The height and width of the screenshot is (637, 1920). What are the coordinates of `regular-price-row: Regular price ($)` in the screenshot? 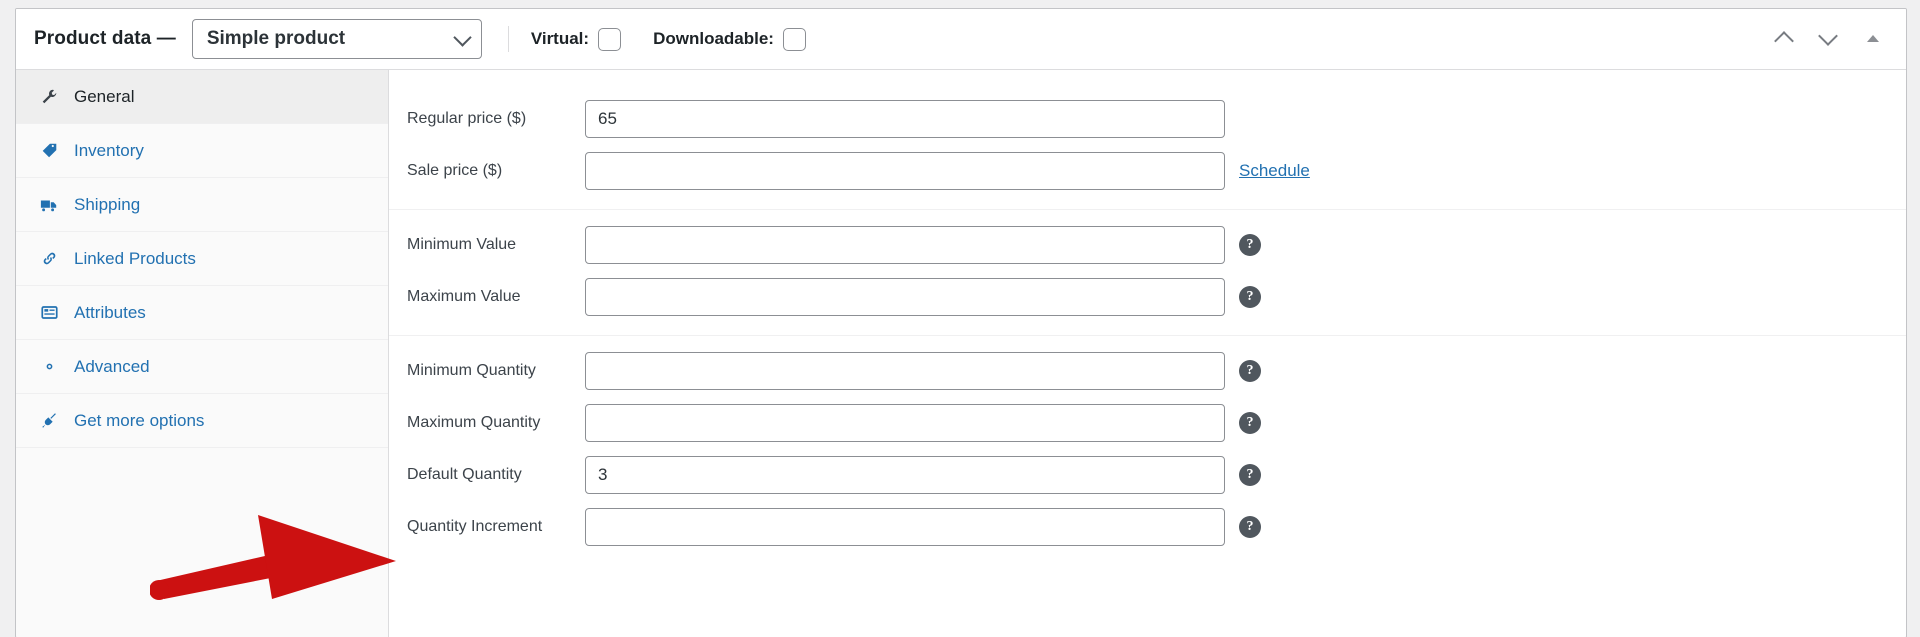 It's located at (1147, 119).